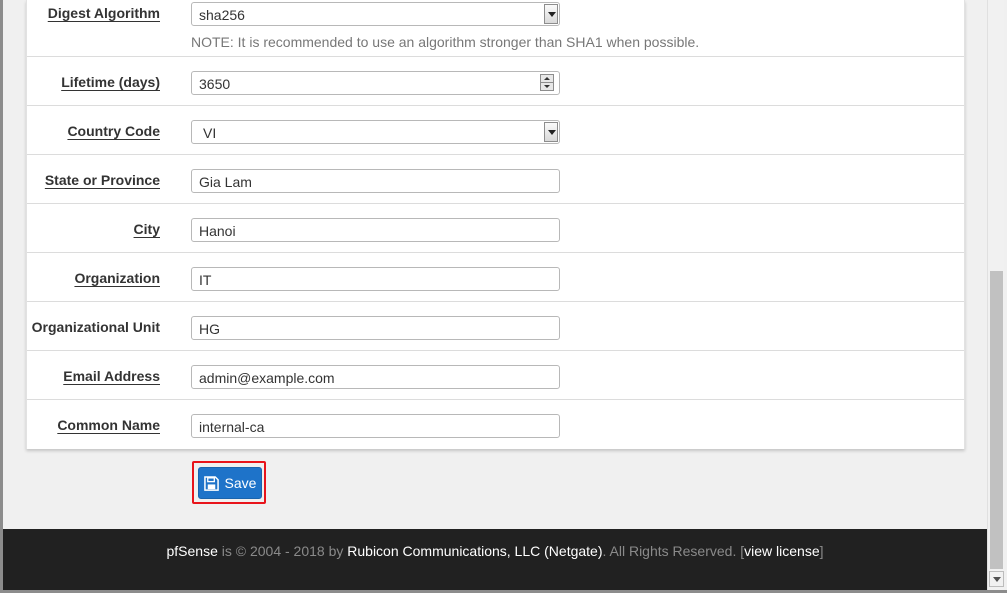 Image resolution: width=1007 pixels, height=593 pixels. What do you see at coordinates (375, 328) in the screenshot?
I see `org-unit-input: HG` at bounding box center [375, 328].